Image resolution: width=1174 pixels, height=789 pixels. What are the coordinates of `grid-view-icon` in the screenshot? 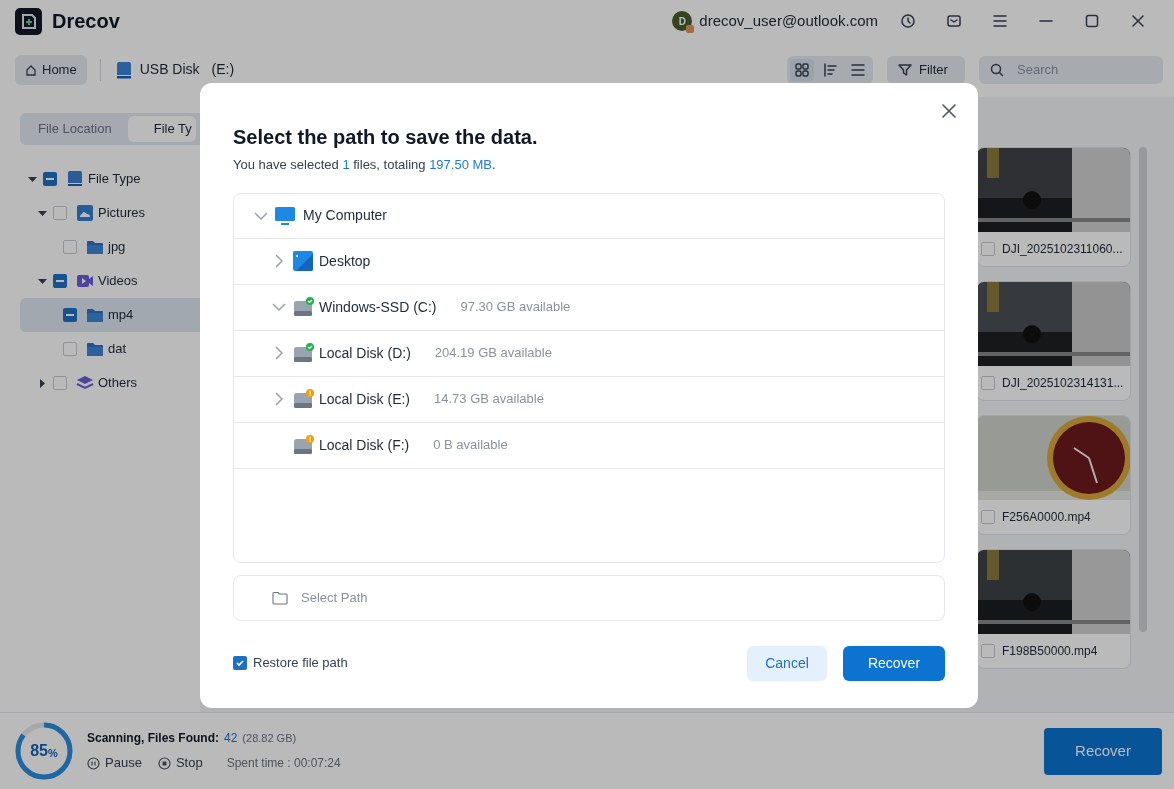 It's located at (802, 69).